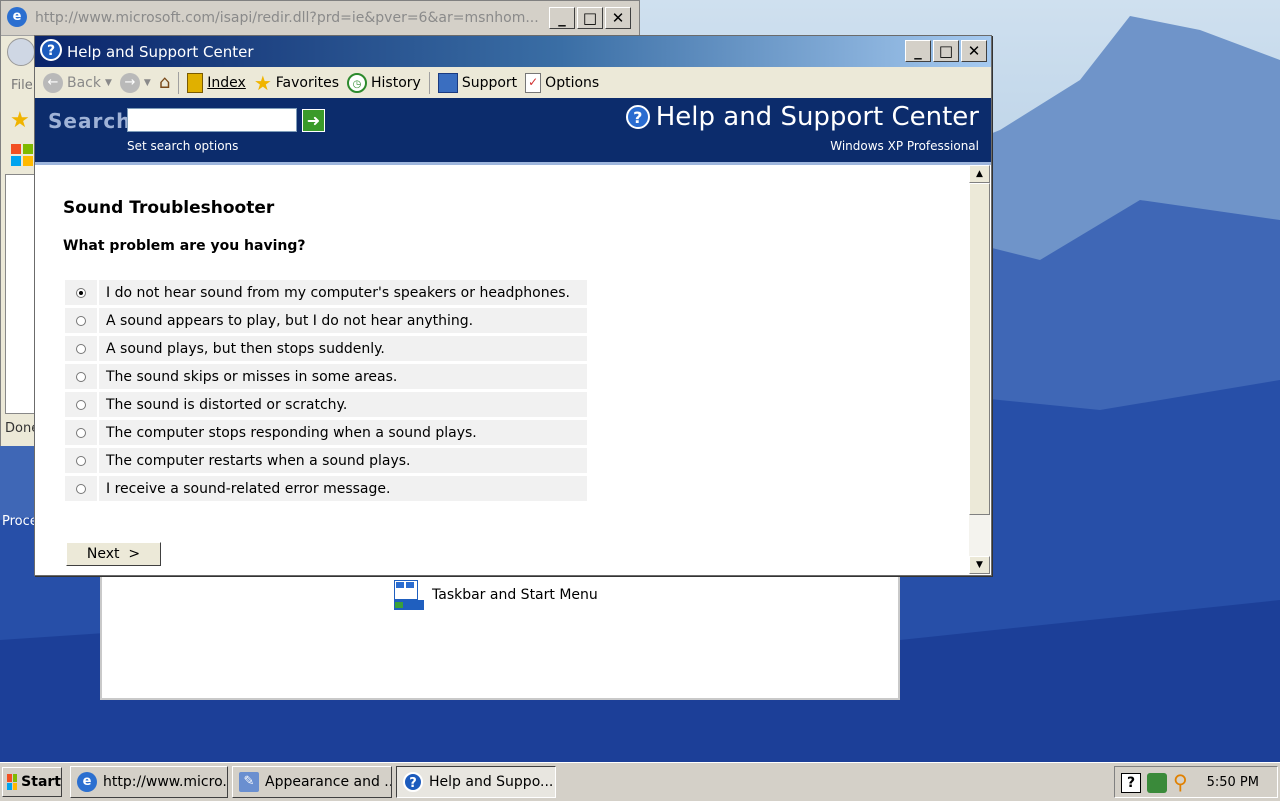  I want to click on index-book-icon, so click(195, 82).